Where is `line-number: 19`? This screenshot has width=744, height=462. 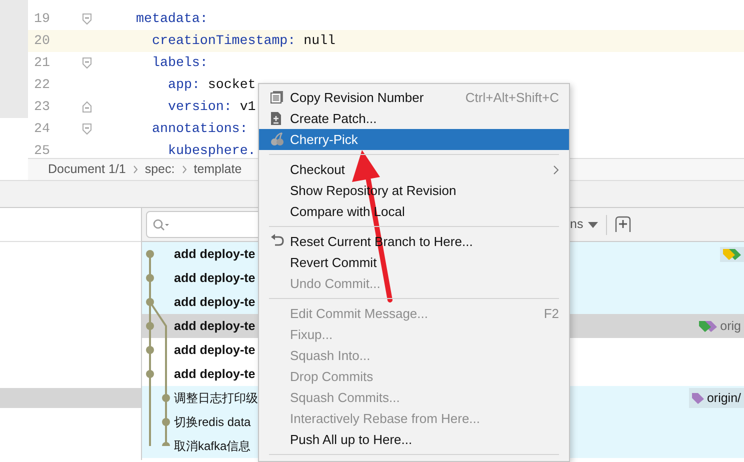
line-number: 19 is located at coordinates (42, 18).